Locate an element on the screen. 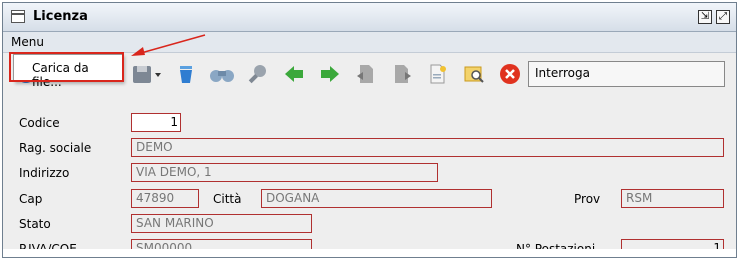 Image resolution: width=742 pixels, height=262 pixels. window-icon is located at coordinates (18, 16).